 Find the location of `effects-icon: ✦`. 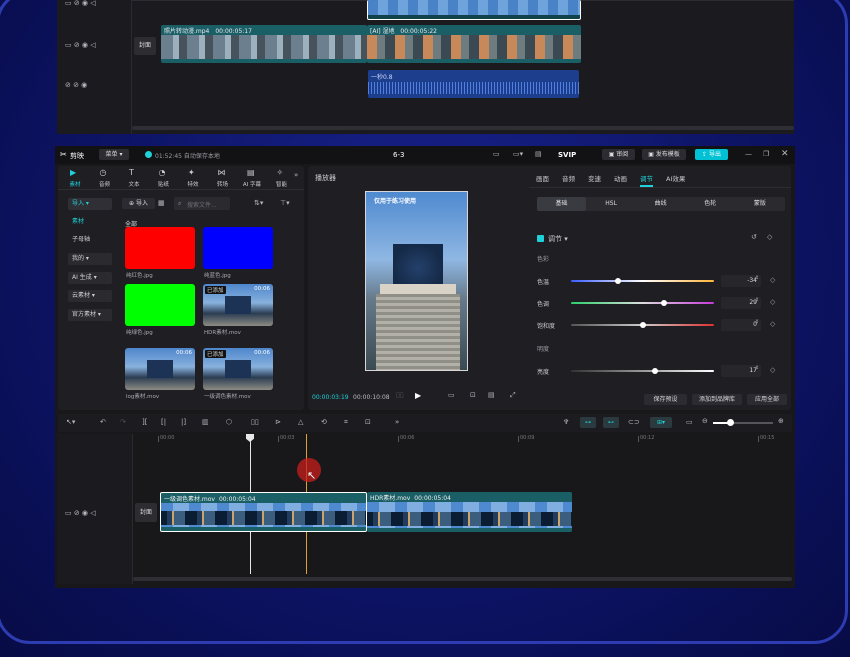

effects-icon: ✦ is located at coordinates (191, 172).